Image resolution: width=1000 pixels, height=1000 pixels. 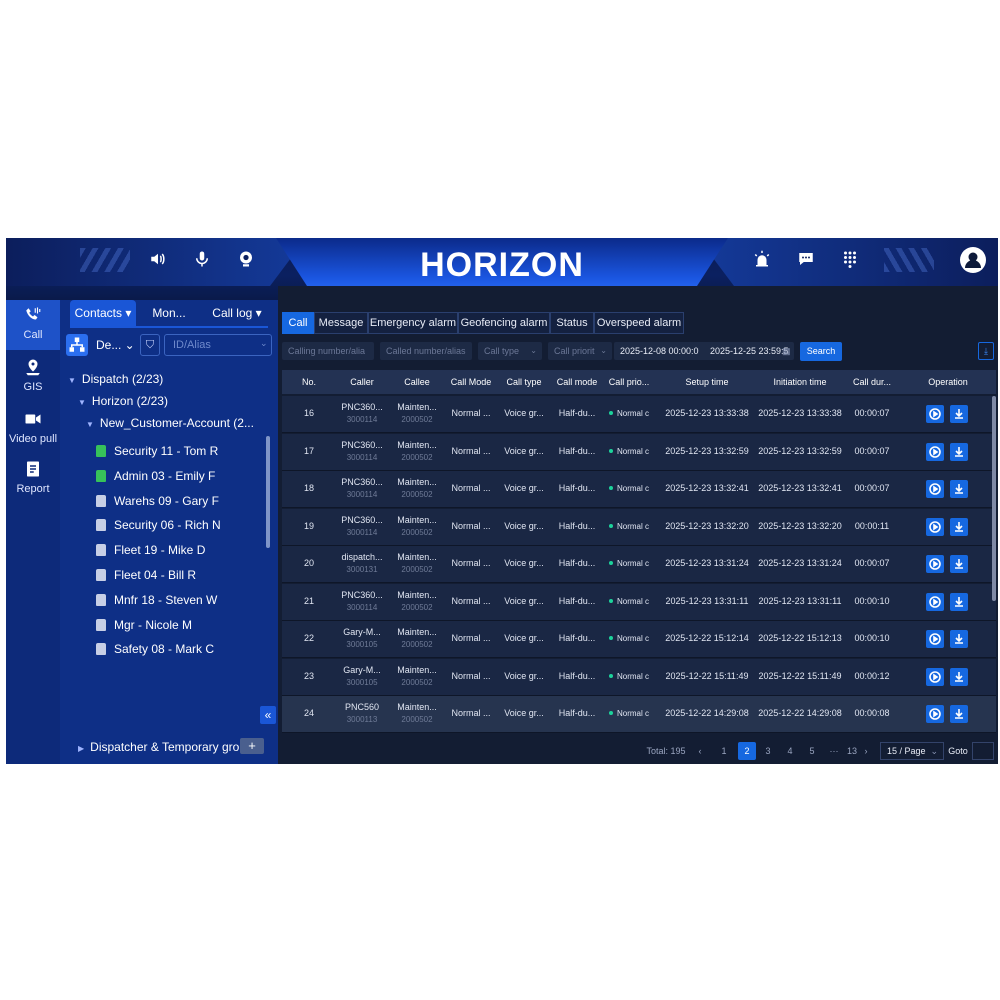 I want to click on contact-name: Safety 08 - Mark C, so click(x=164, y=649).